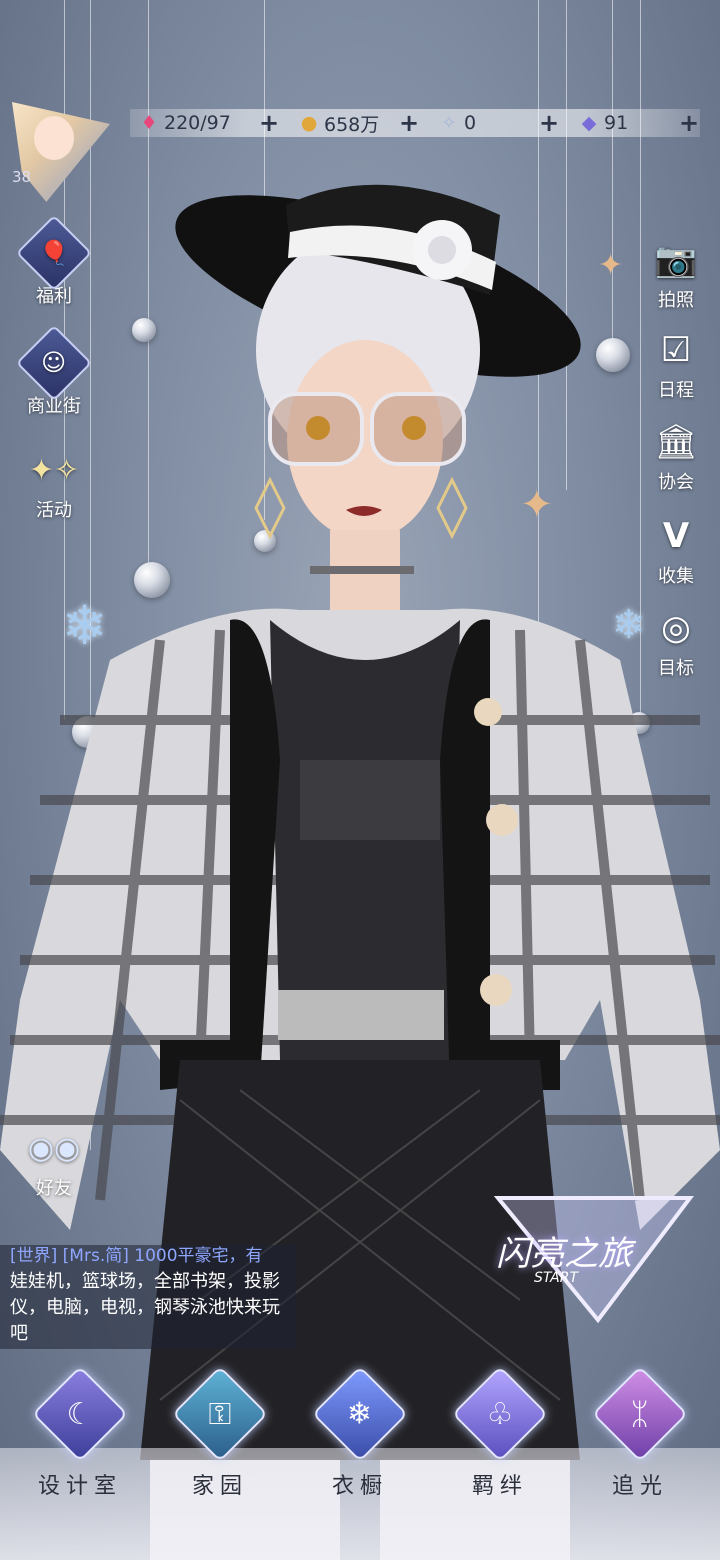 This screenshot has width=720, height=1560. What do you see at coordinates (136, 1256) in the screenshot?
I see `chat-header-line: [世界] [Mrs.简] 1000平豪宅，有` at bounding box center [136, 1256].